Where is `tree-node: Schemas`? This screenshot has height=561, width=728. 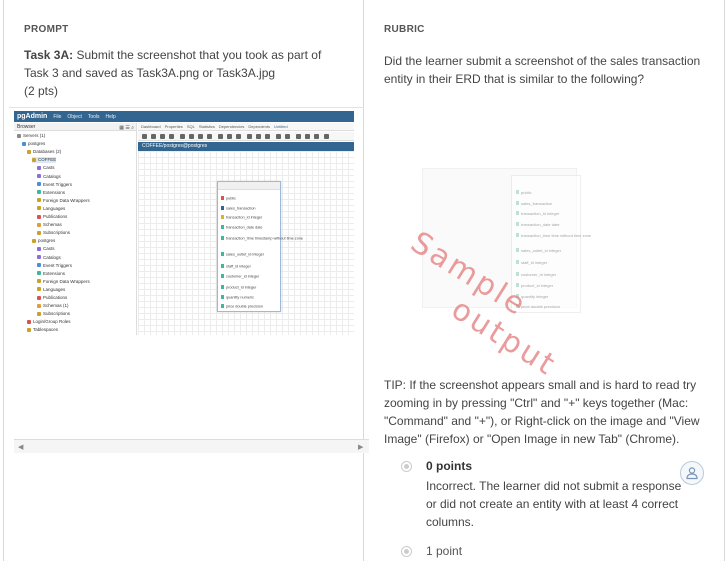 tree-node: Schemas is located at coordinates (49, 225).